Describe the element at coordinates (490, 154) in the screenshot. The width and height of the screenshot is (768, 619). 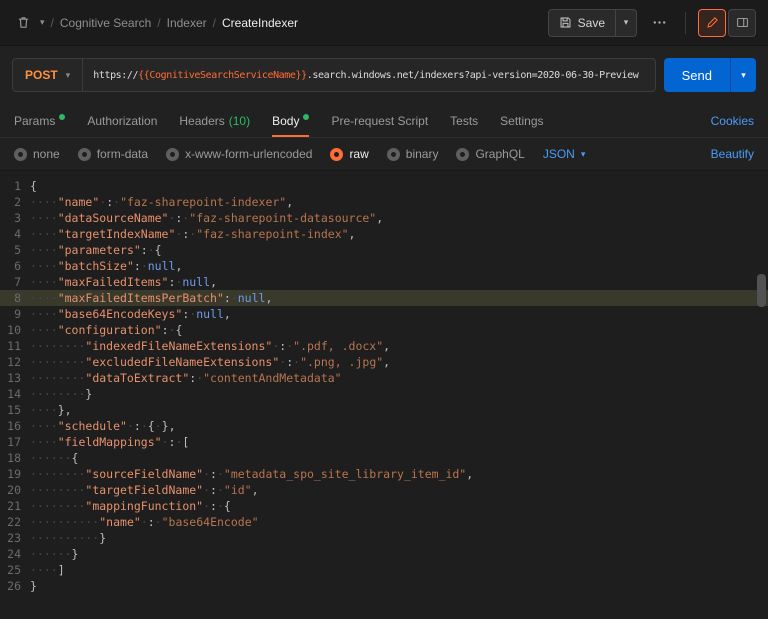
I see `body-type-graphql: GraphQL` at that location.